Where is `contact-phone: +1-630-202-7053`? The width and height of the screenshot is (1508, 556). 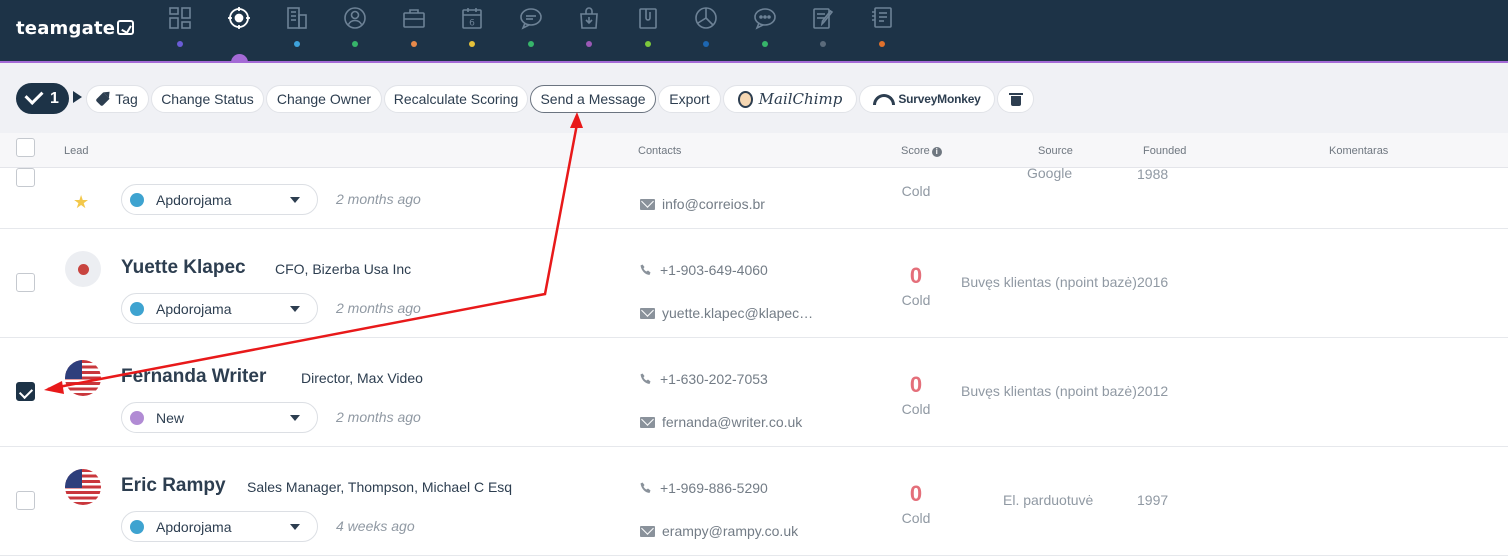
contact-phone: +1-630-202-7053 is located at coordinates (704, 379).